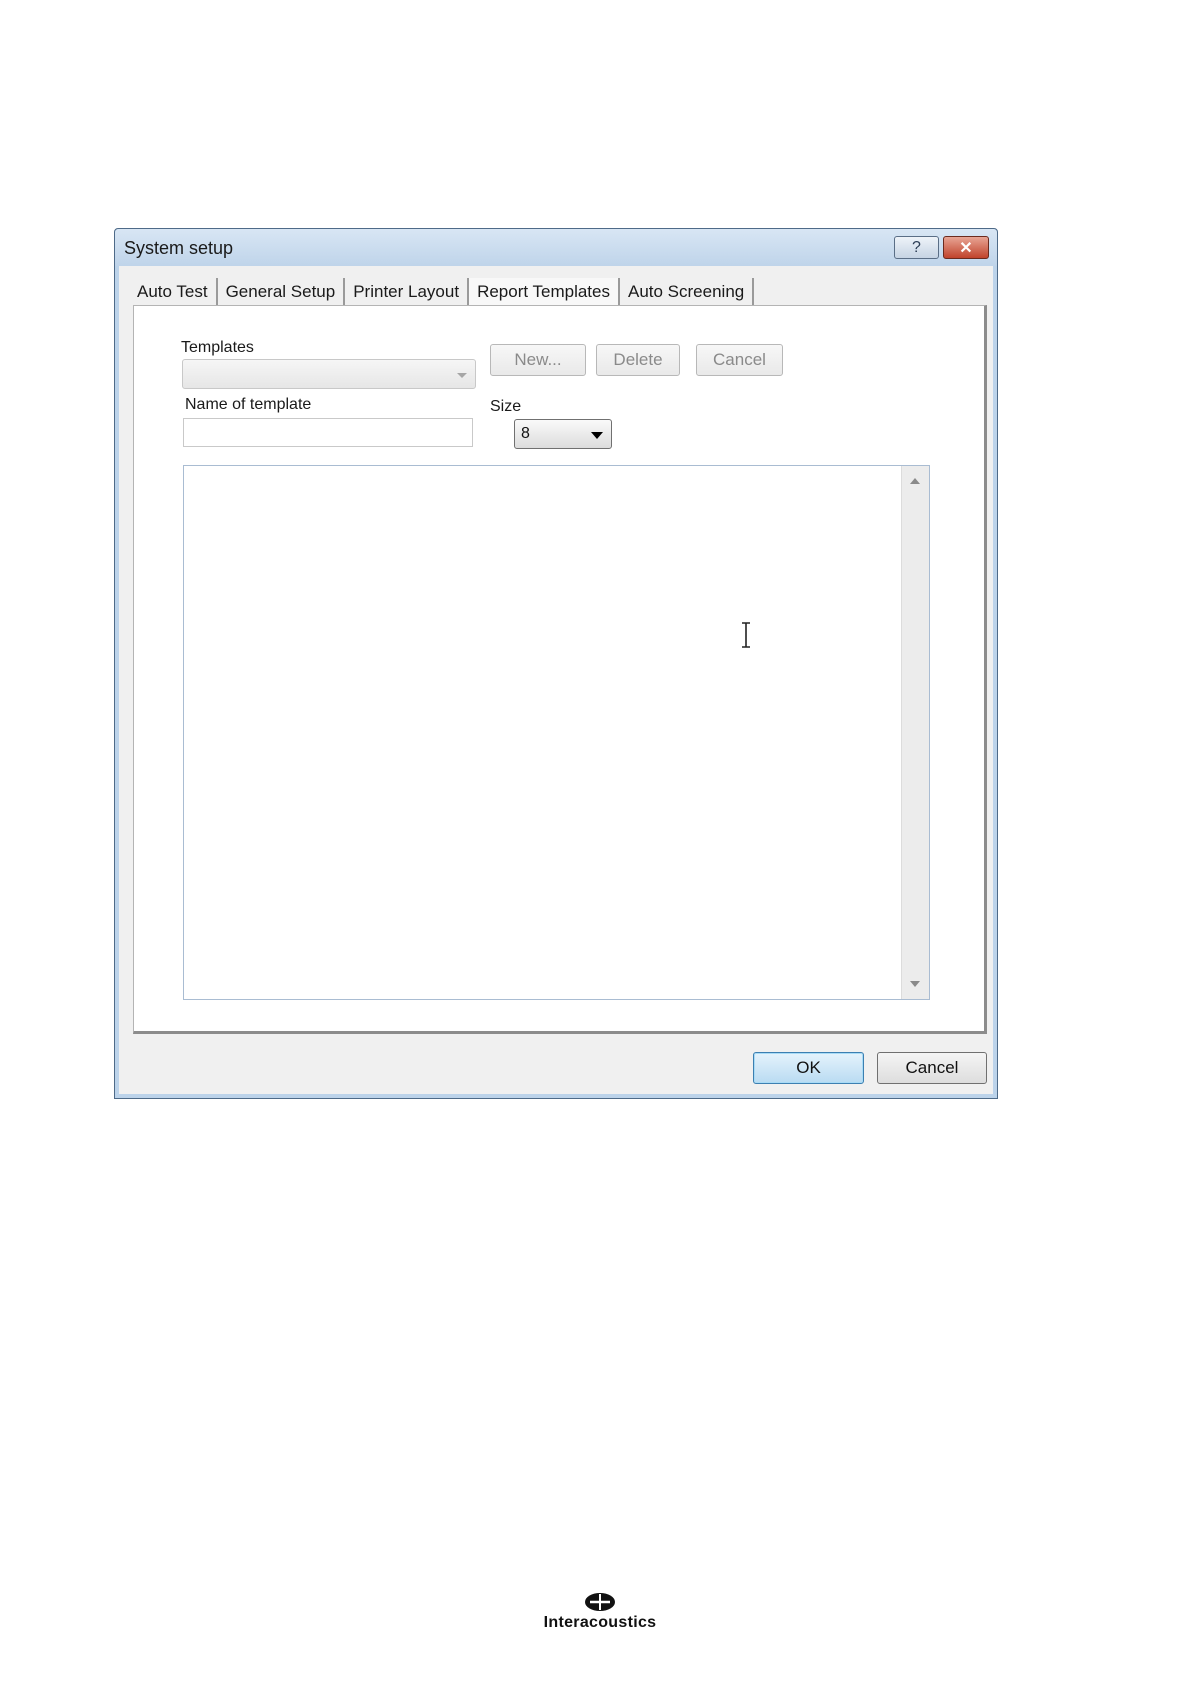 This screenshot has height=1684, width=1191. I want to click on name-of-template-label: Name of template, so click(248, 404).